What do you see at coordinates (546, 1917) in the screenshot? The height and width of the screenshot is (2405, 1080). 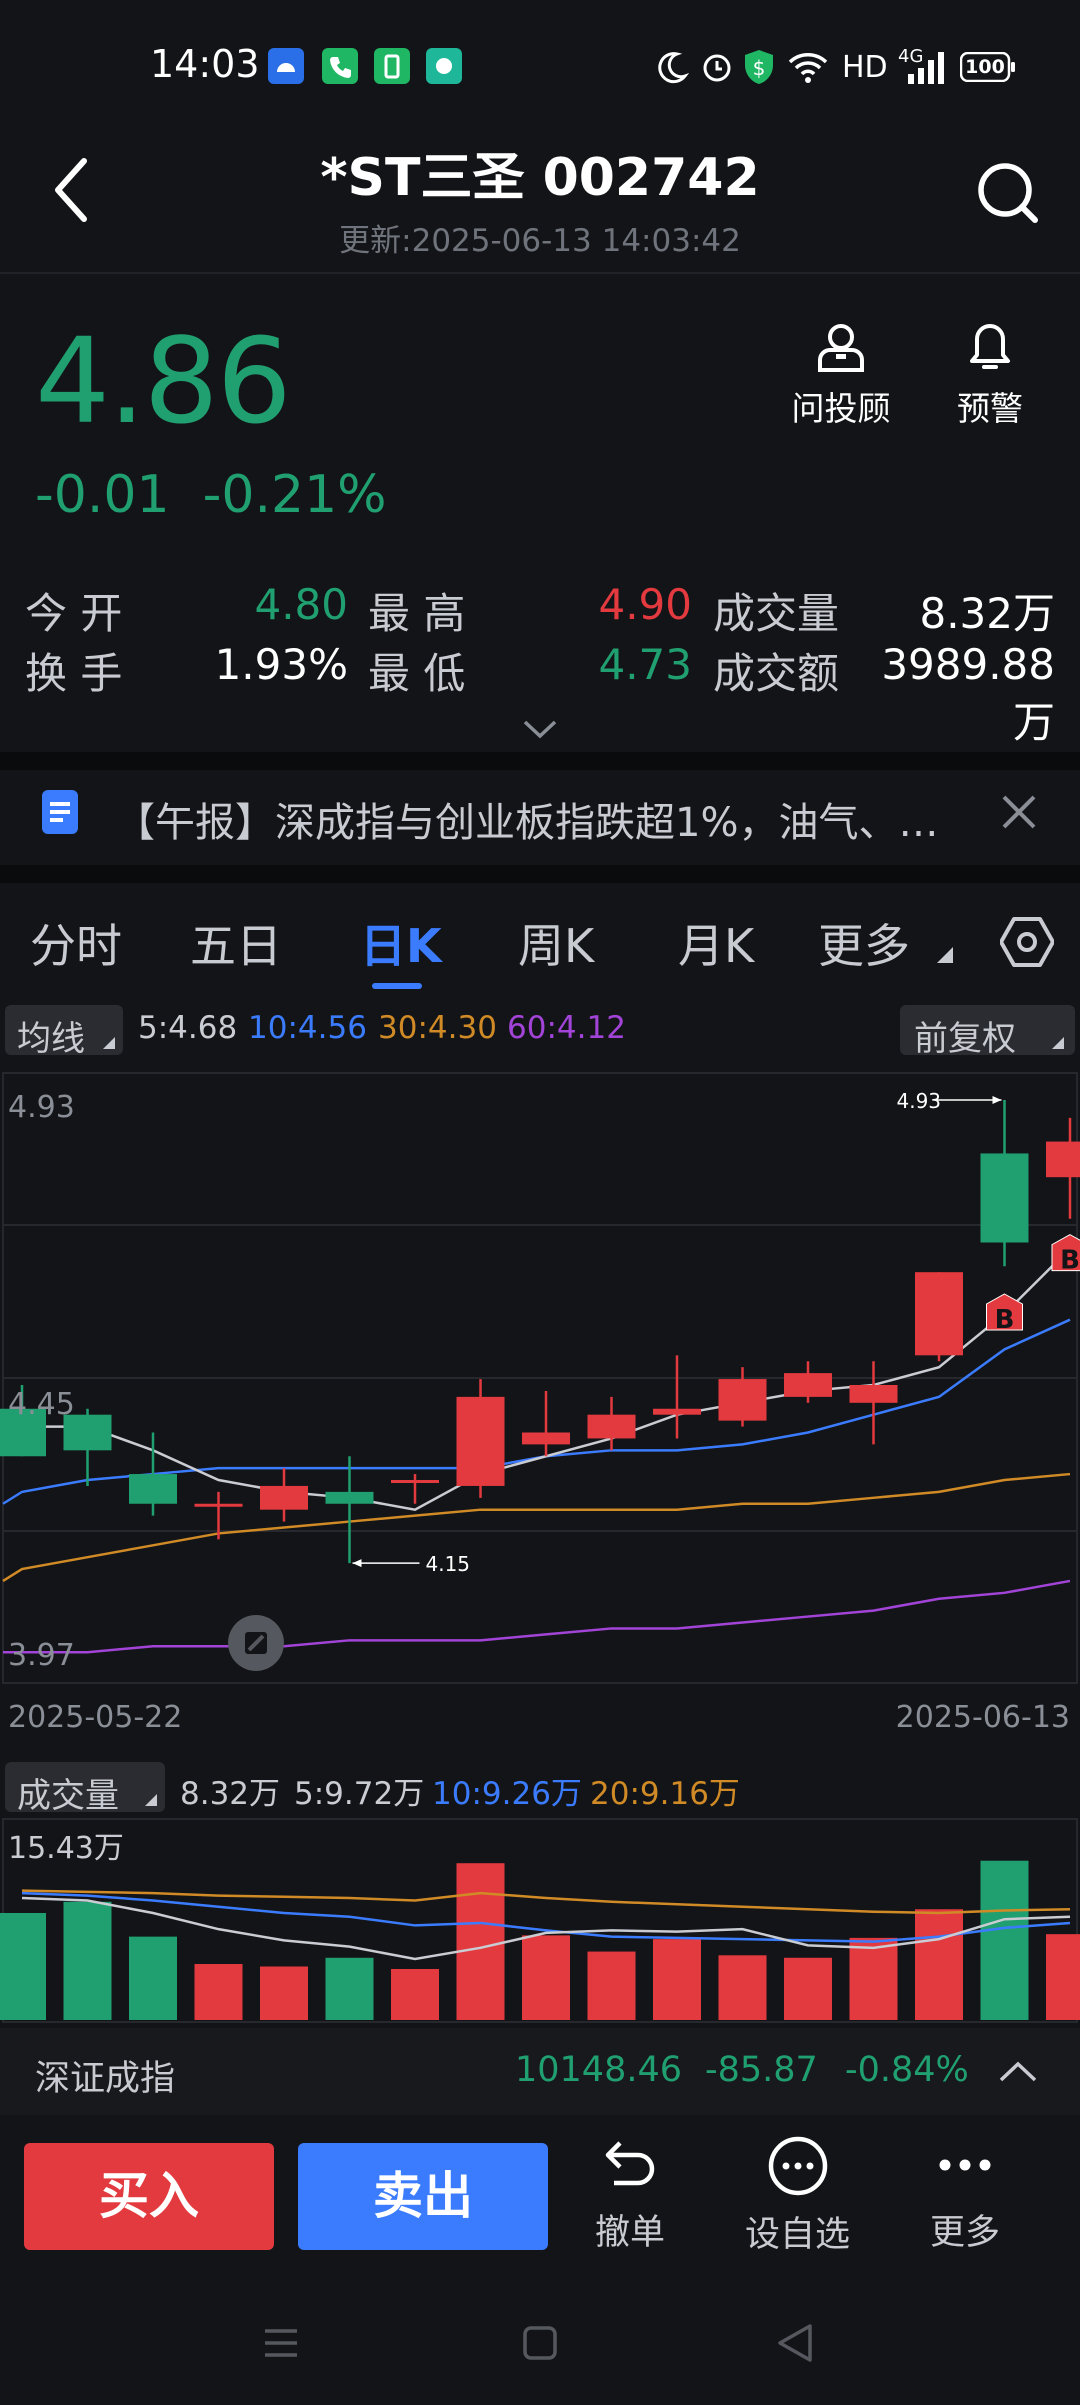 I see `vol_ma10-line` at bounding box center [546, 1917].